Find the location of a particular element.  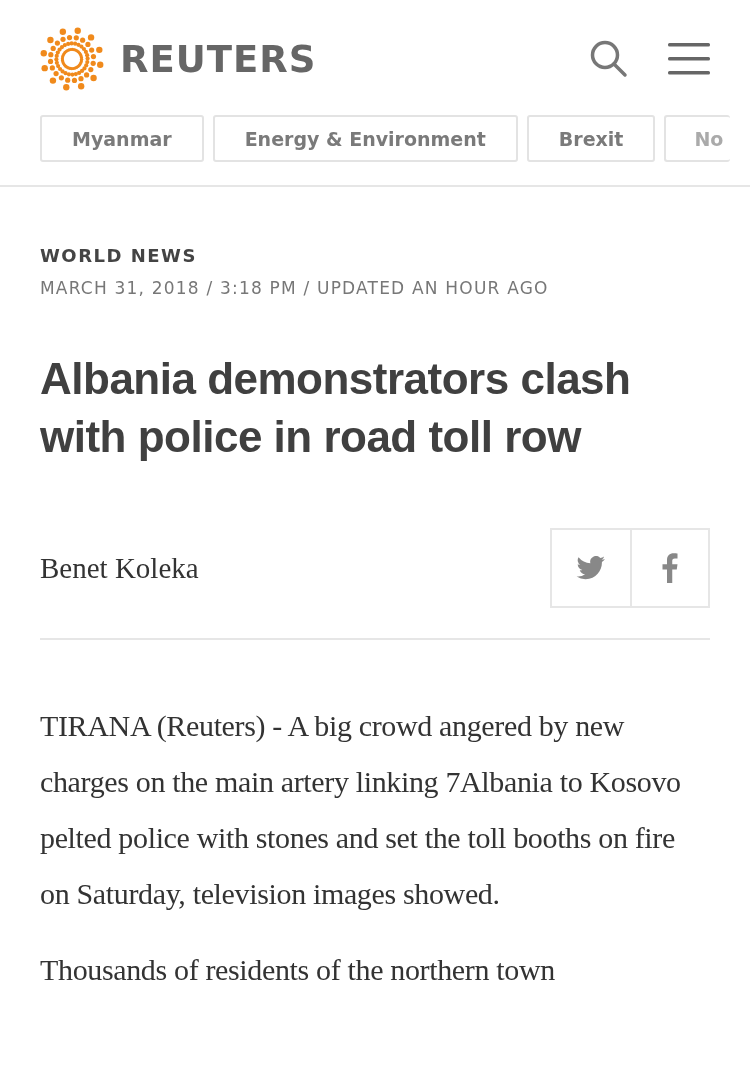

dateline: MARCH 31, 2018 / 3:18 PM / UPDATED AN HOUR AGO is located at coordinates (295, 288).